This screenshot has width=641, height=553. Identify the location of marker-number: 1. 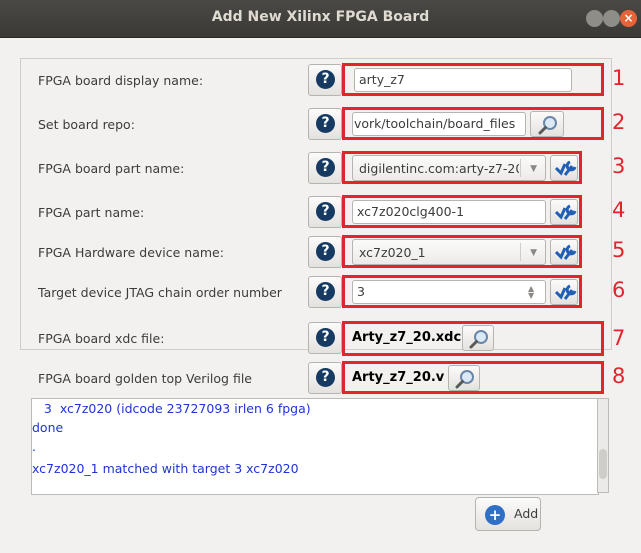
(619, 78).